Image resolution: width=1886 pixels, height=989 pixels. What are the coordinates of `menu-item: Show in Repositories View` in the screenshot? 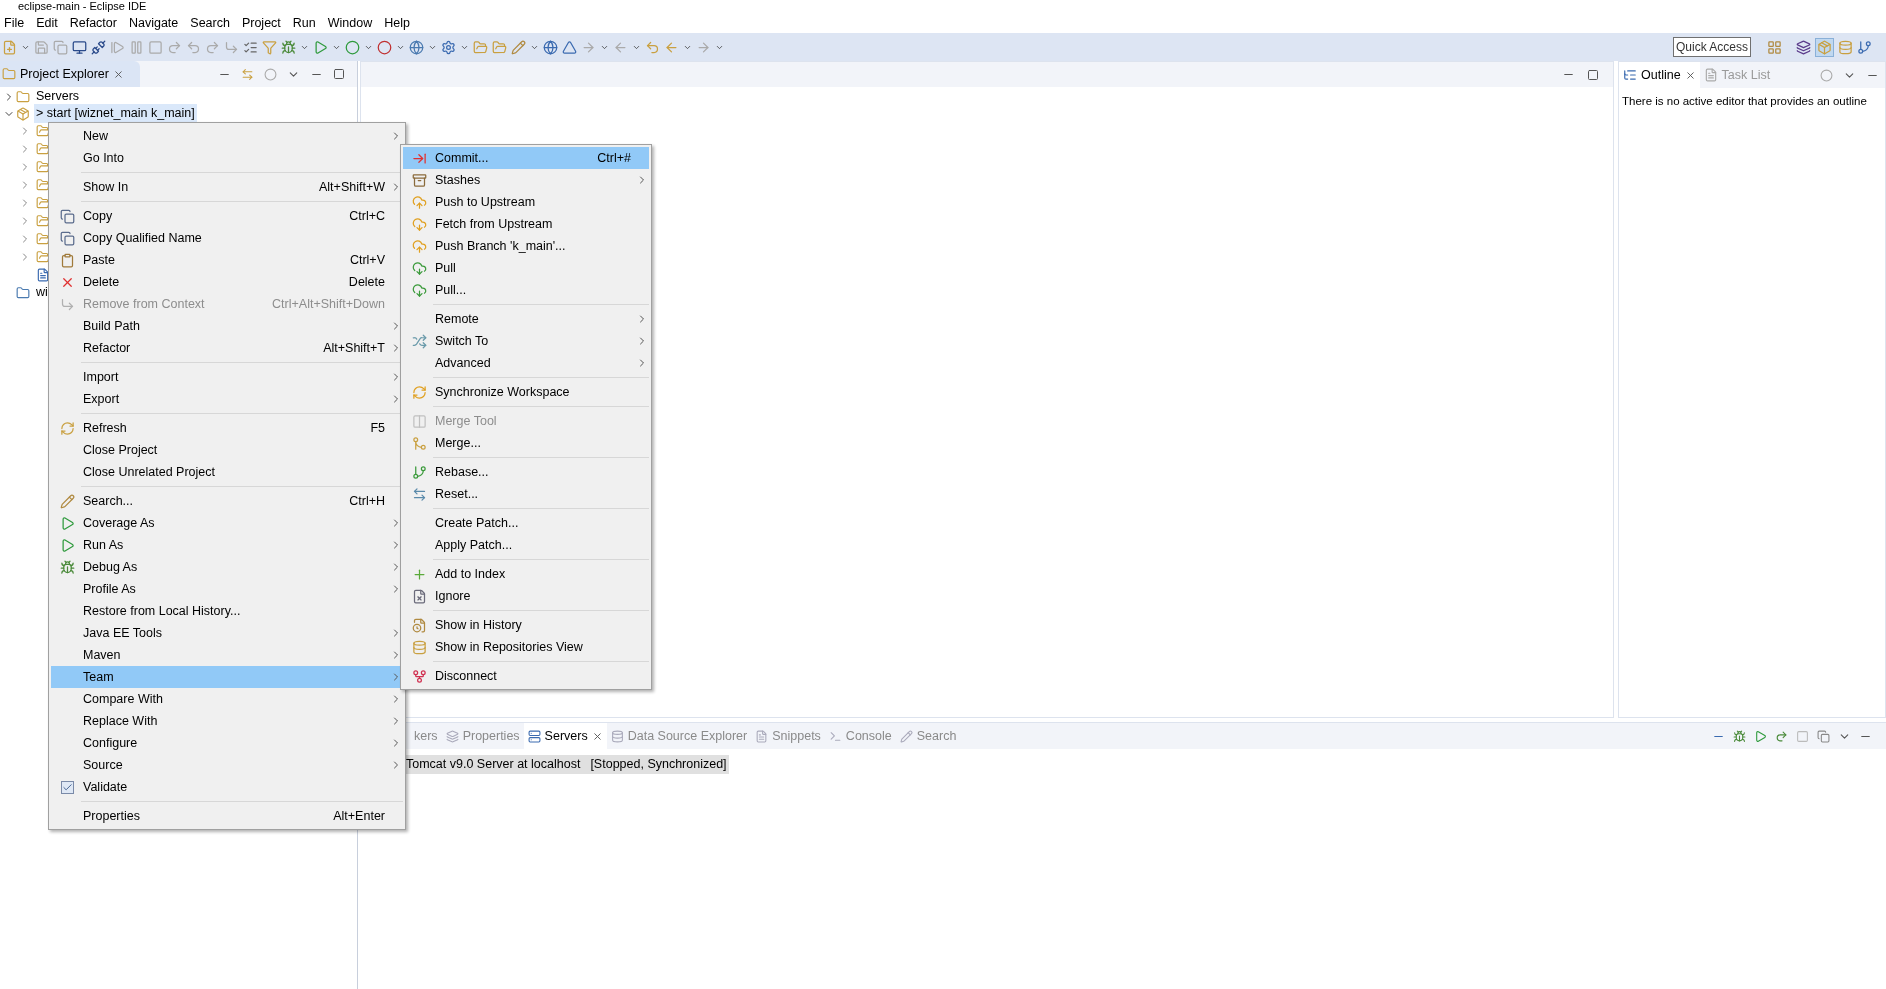 It's located at (526, 647).